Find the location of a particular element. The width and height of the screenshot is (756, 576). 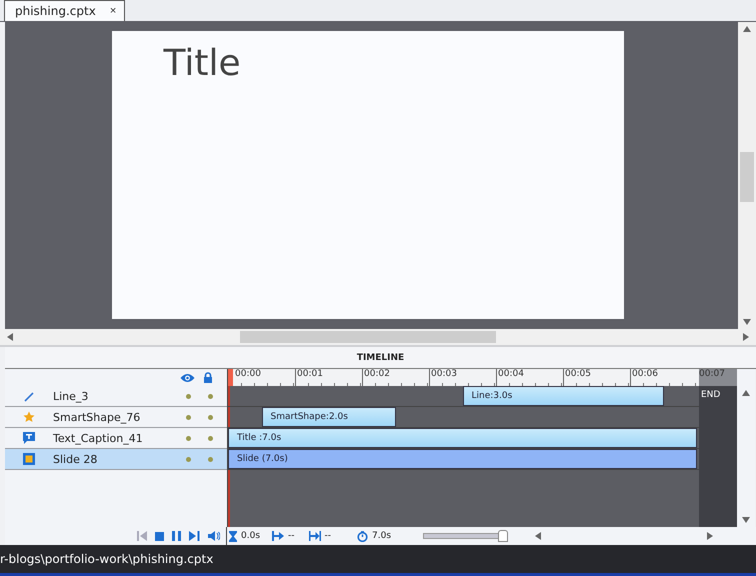

ruler-tick-label: 00:04 is located at coordinates (529, 377).